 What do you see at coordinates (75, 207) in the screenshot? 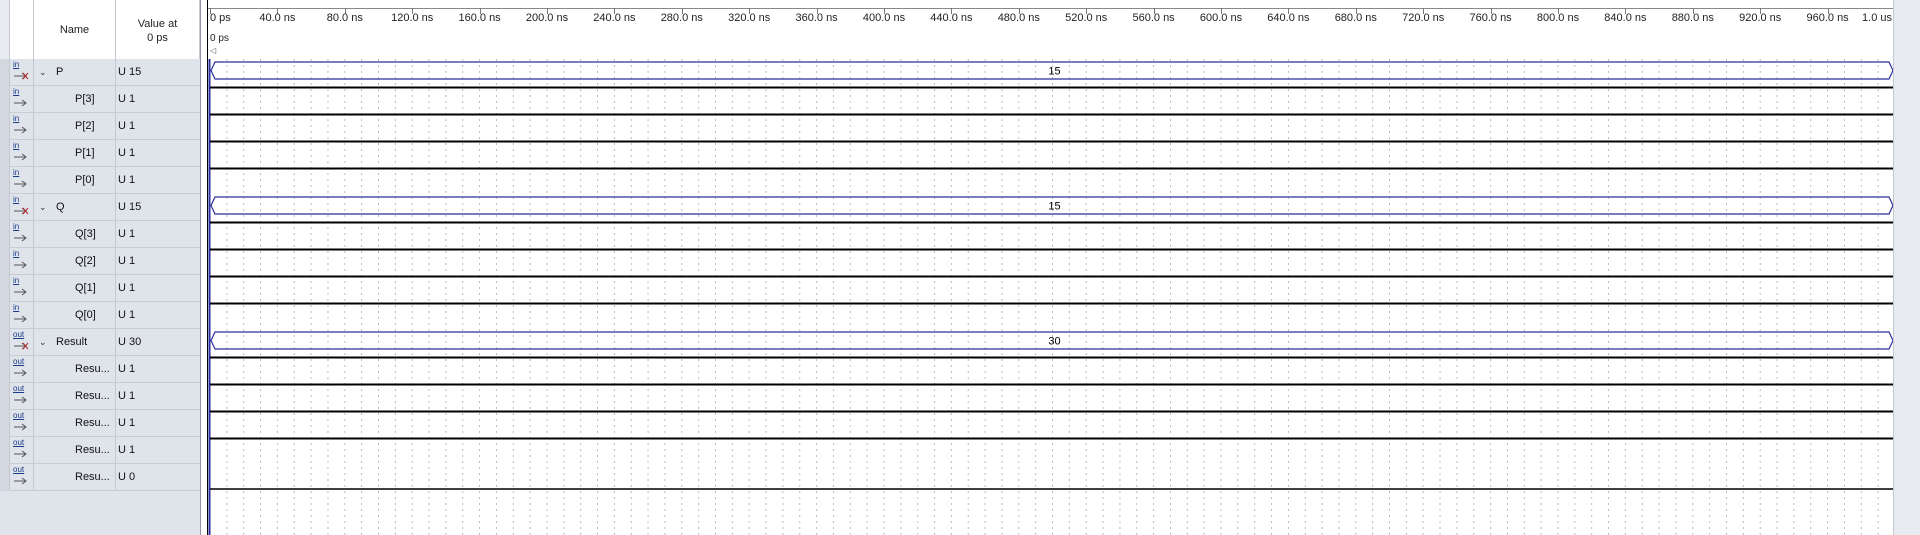
I see `signal-name-cell: ⌄ Q` at bounding box center [75, 207].